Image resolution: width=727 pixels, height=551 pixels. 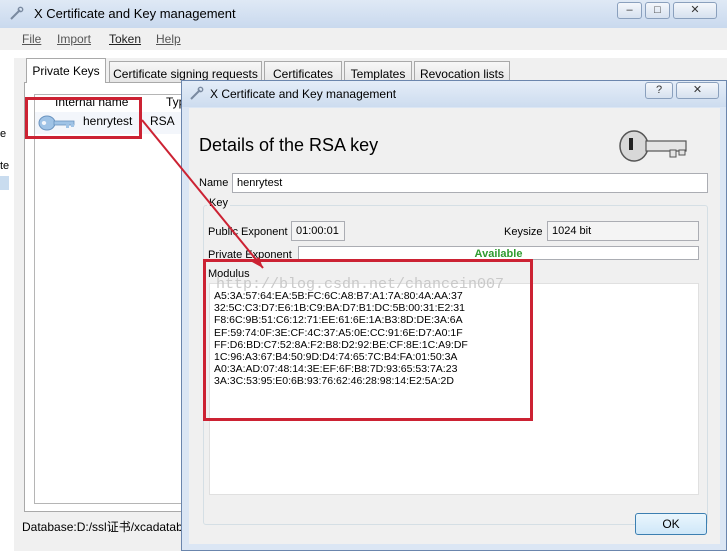 What do you see at coordinates (66, 70) in the screenshot?
I see `tab-private-keys: Private Keys` at bounding box center [66, 70].